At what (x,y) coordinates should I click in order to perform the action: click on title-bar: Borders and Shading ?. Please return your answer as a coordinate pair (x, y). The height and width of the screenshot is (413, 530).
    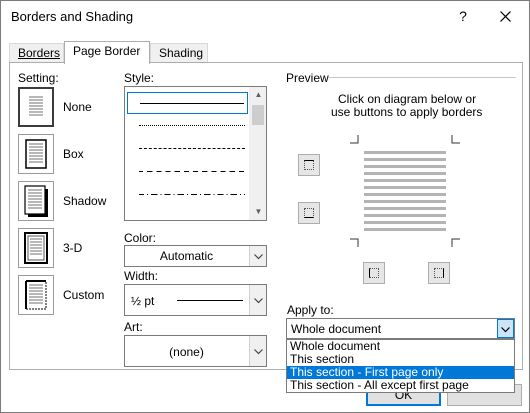
    Looking at the image, I should click on (265, 17).